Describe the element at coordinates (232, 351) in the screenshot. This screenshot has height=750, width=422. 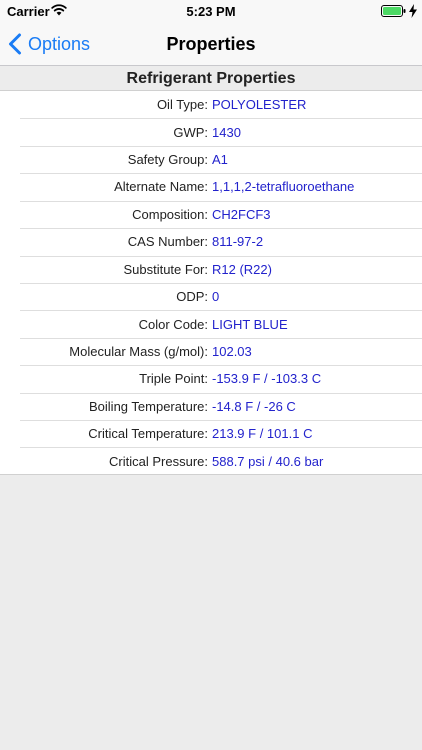
I see `property-value: 102.03` at that location.